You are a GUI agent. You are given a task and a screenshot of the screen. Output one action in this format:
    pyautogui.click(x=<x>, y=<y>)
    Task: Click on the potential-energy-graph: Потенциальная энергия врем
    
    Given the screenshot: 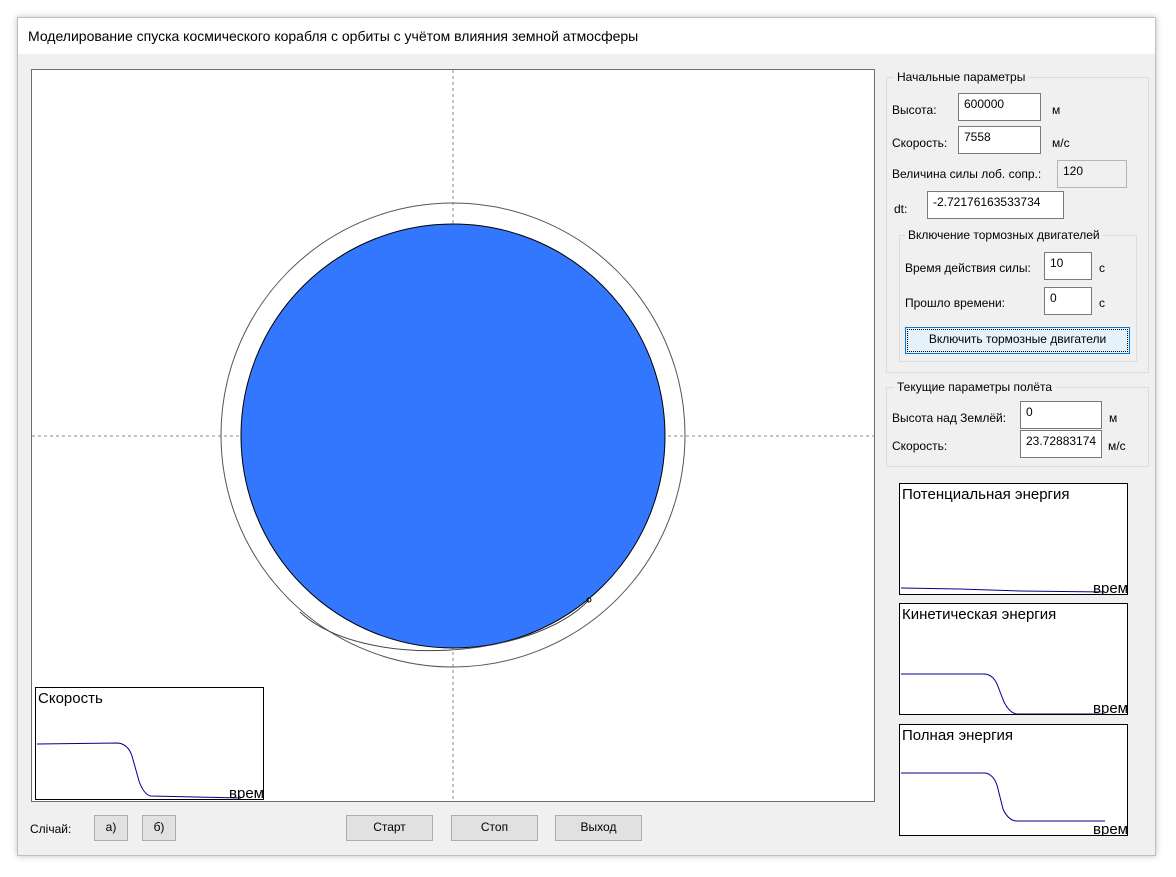 What is the action you would take?
    pyautogui.click(x=1013, y=539)
    